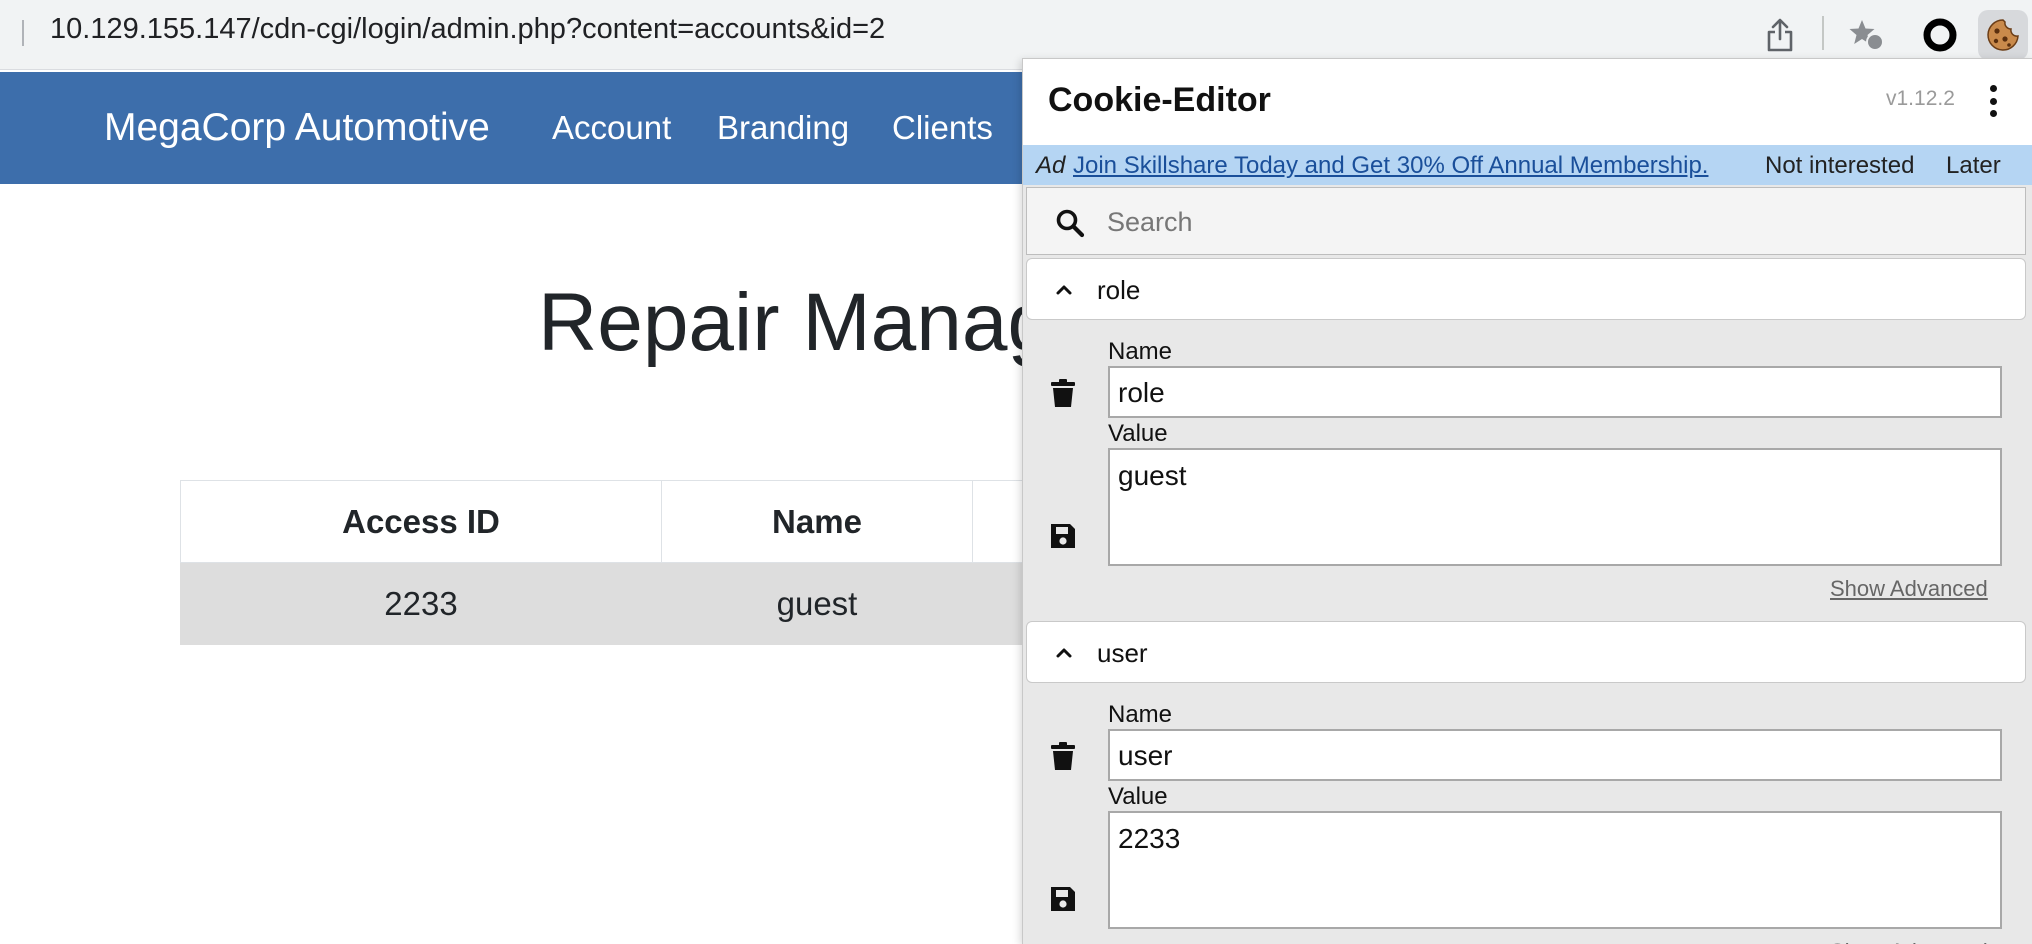 The height and width of the screenshot is (944, 2032). What do you see at coordinates (1839, 166) in the screenshot?
I see `ad-not-interested-button: Not interested` at bounding box center [1839, 166].